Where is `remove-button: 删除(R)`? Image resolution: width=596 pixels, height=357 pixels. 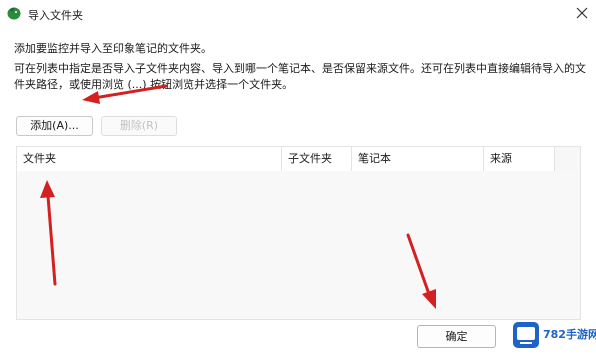 remove-button: 删除(R) is located at coordinates (139, 126).